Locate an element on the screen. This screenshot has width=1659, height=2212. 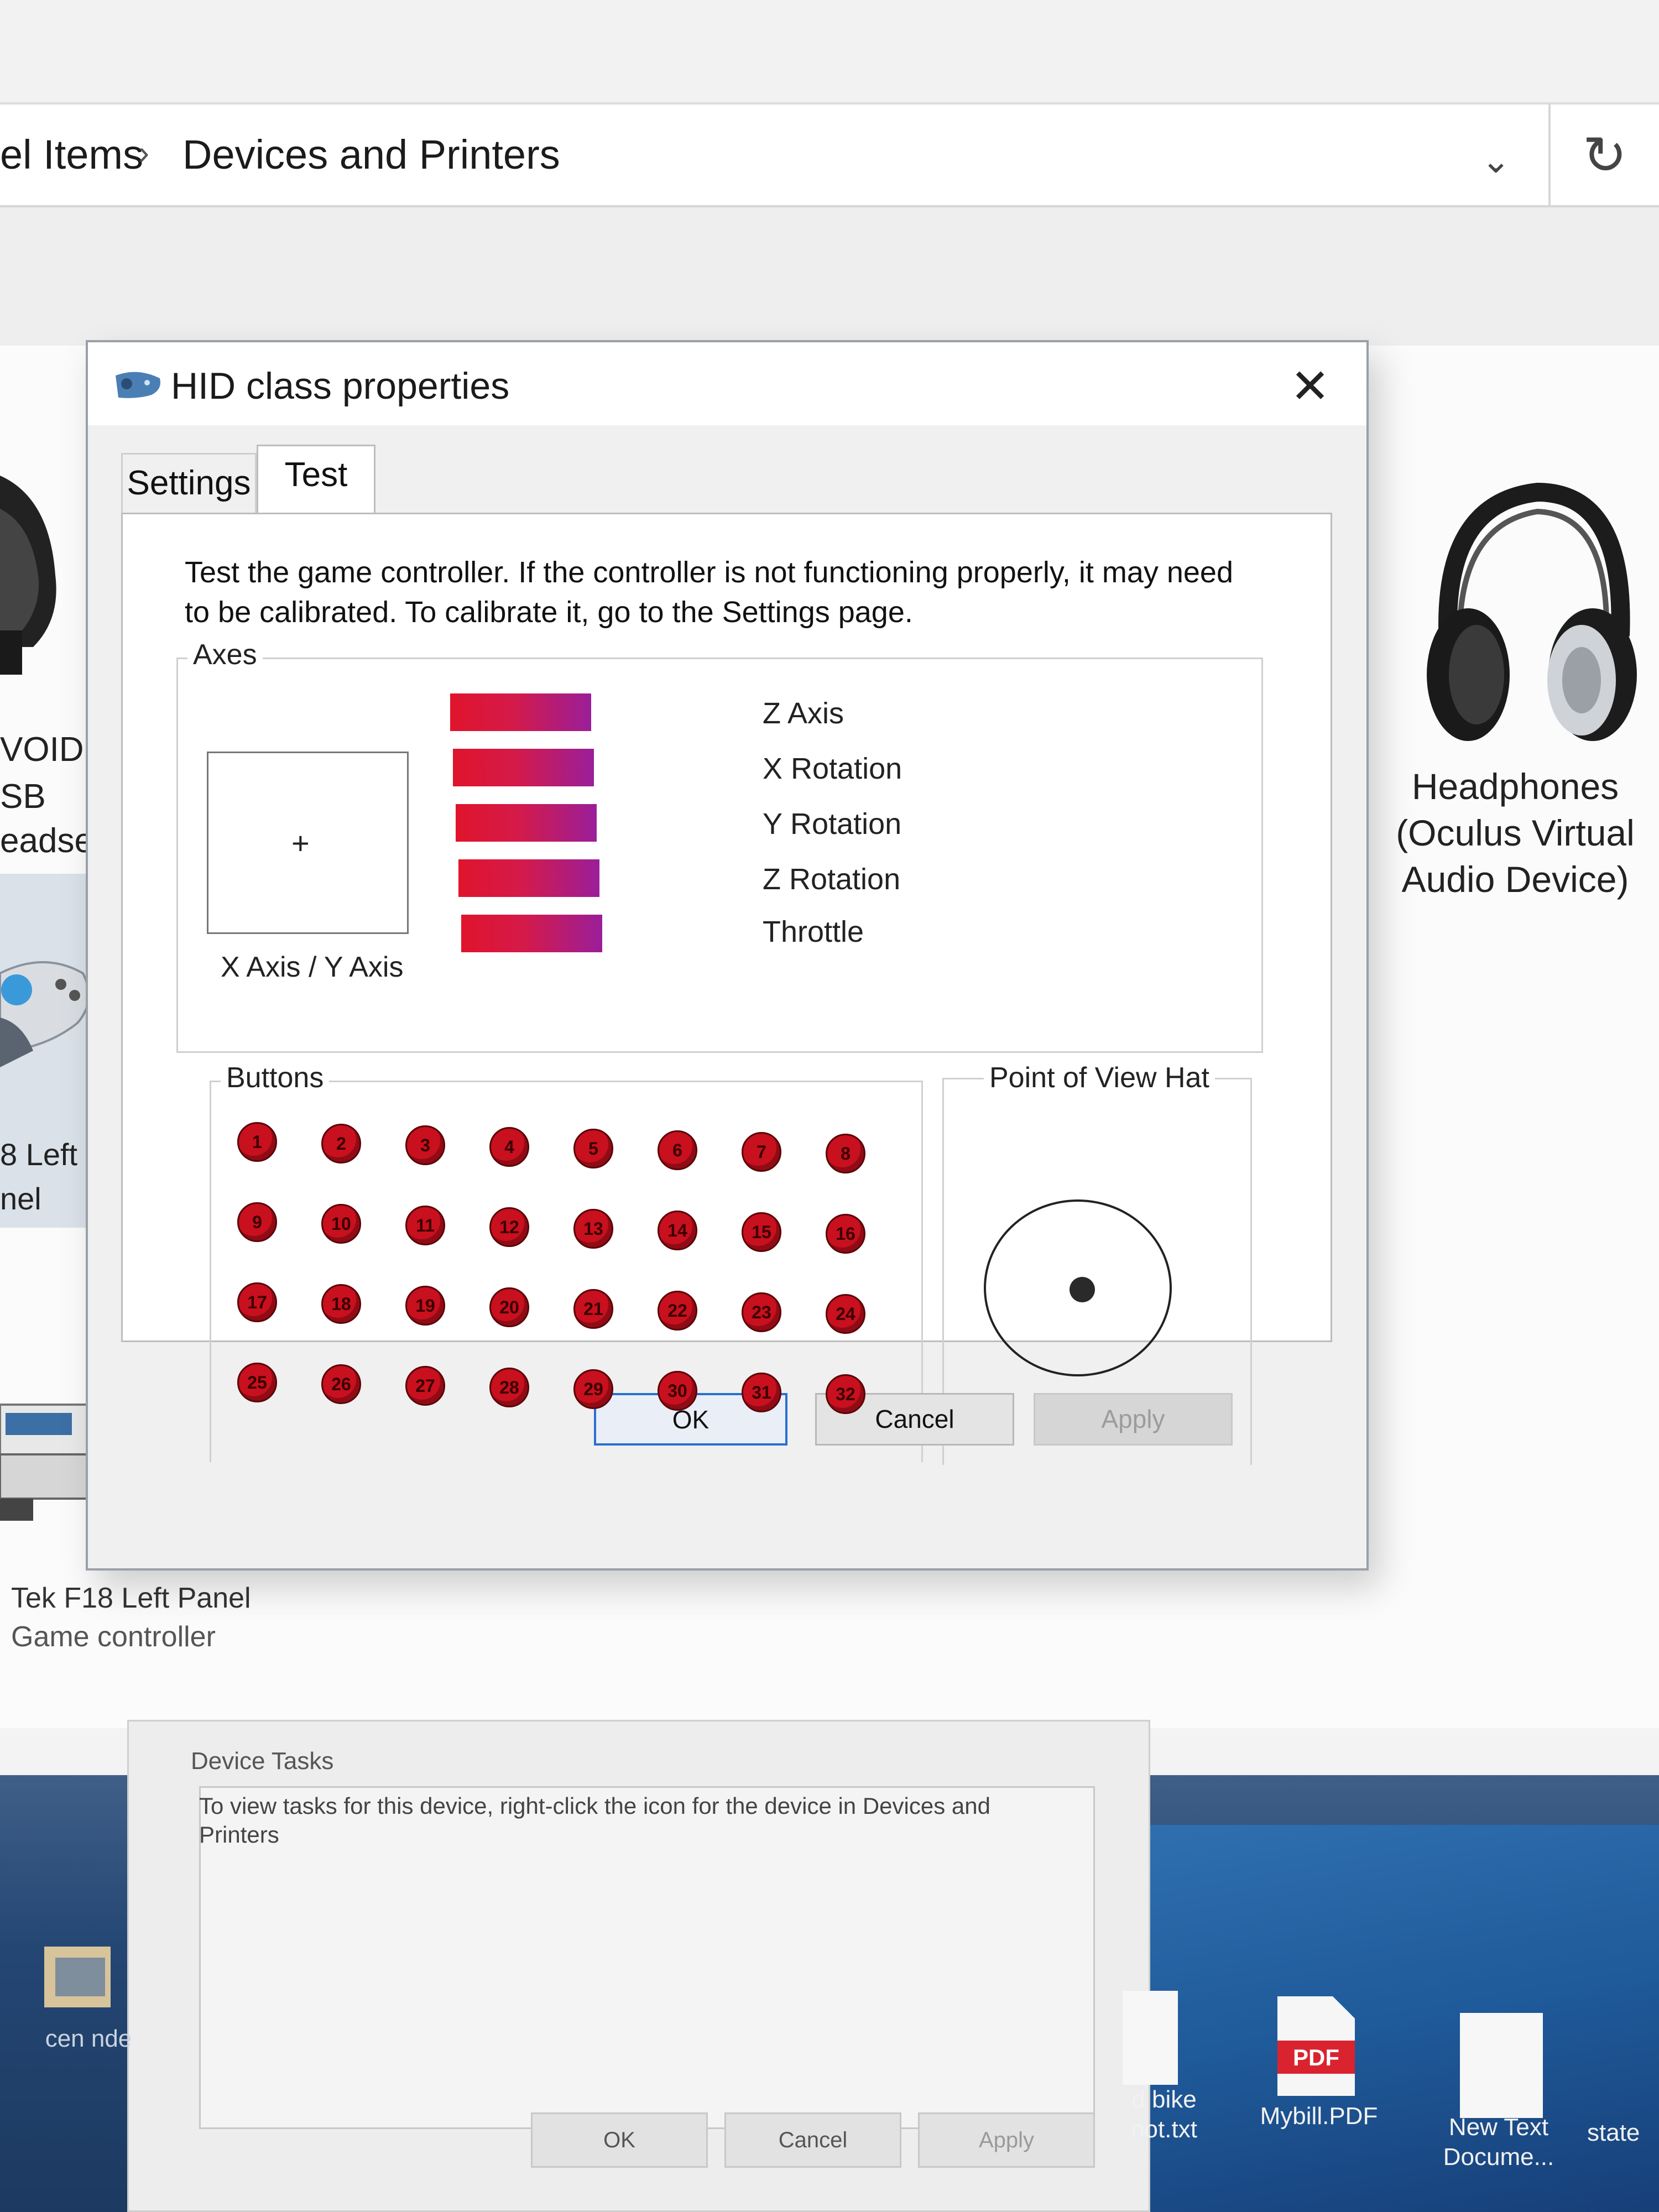
controller-button-indicator: 30 is located at coordinates (677, 1391).